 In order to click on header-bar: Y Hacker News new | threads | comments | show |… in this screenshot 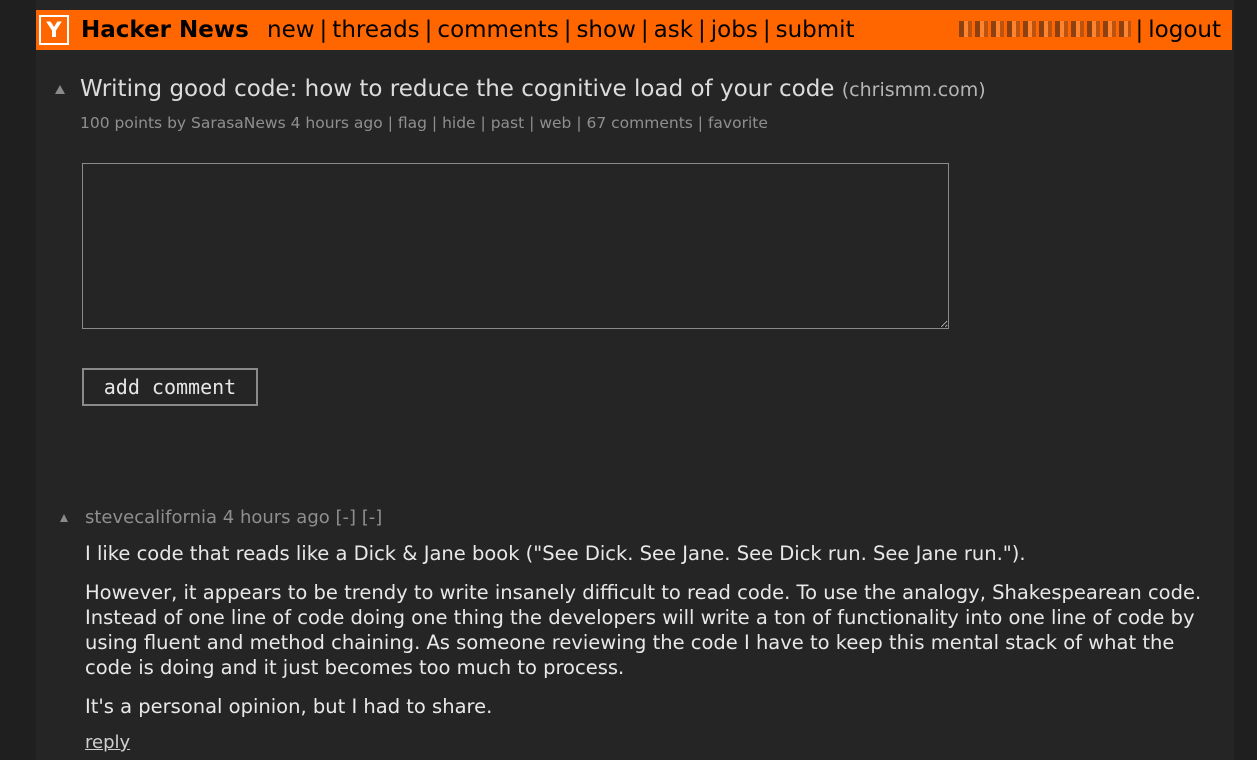, I will do `click(634, 30)`.